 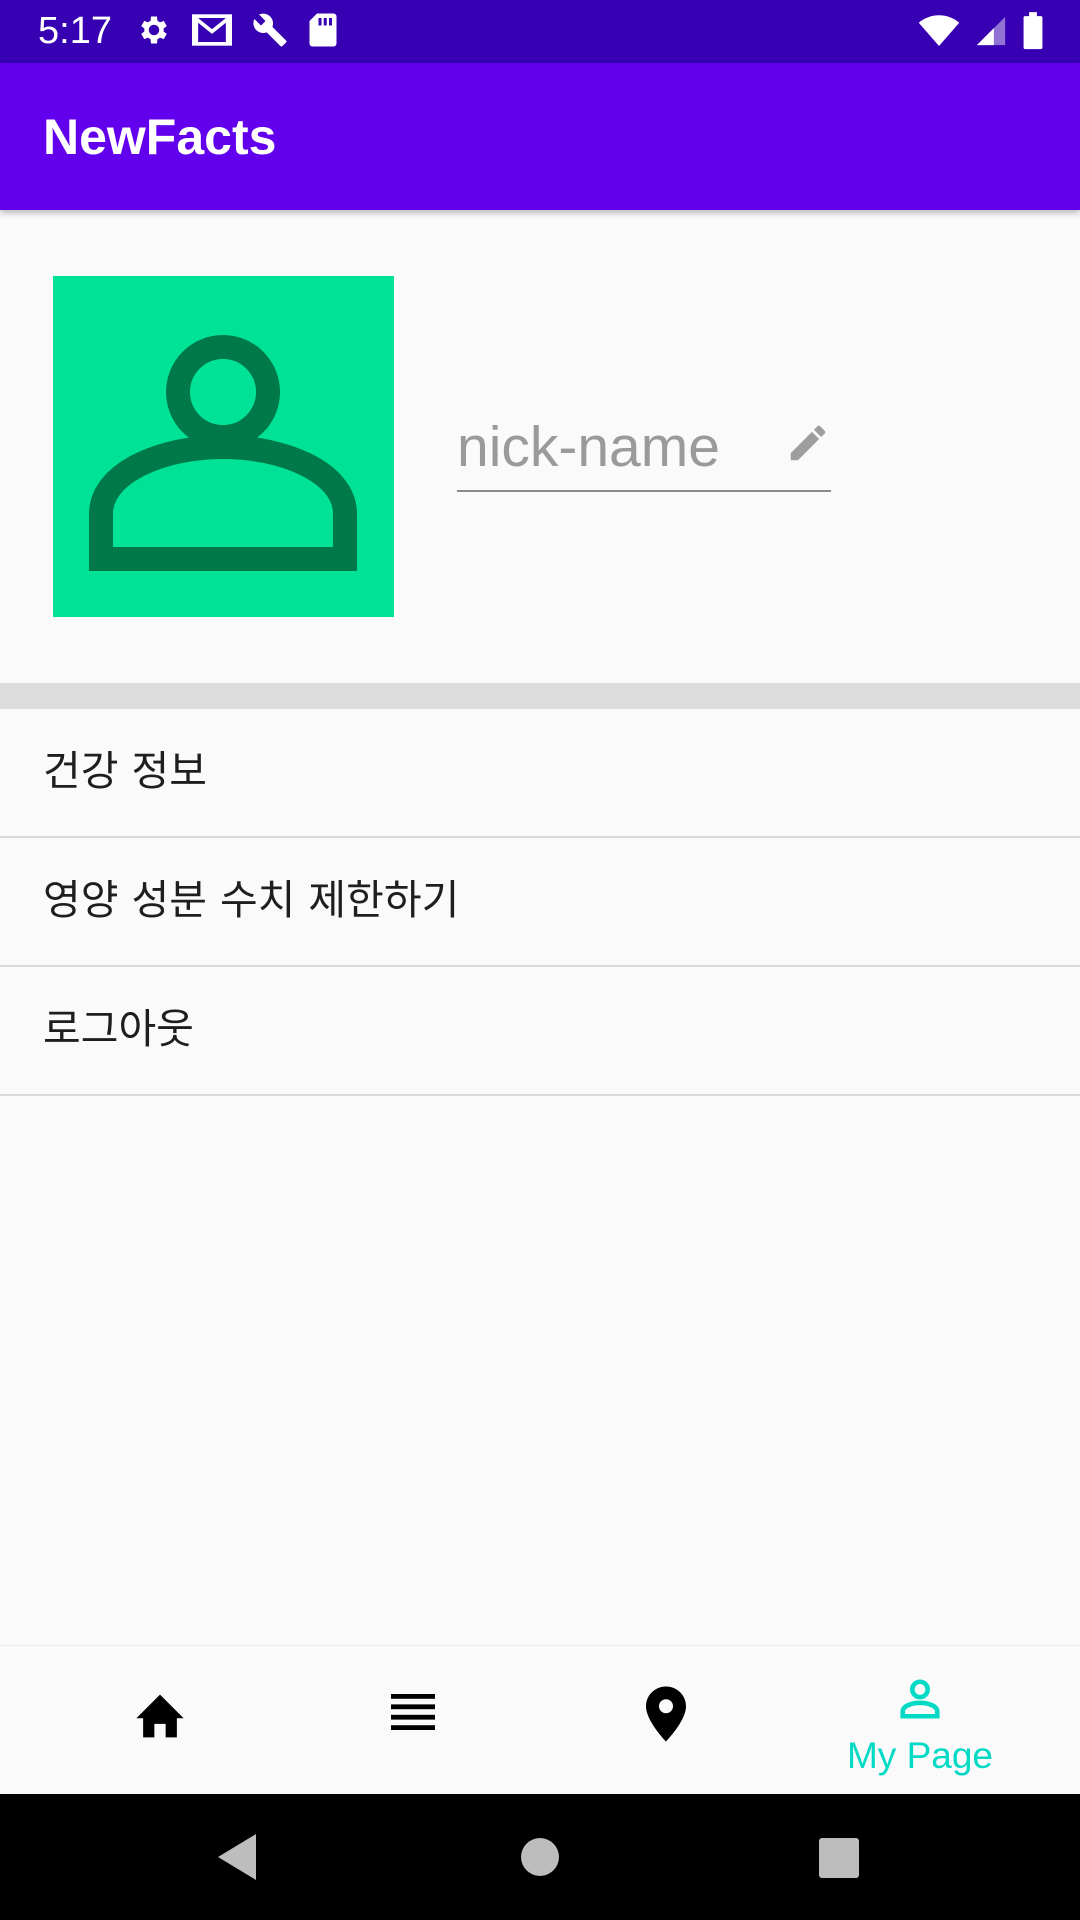 I want to click on section-divider, so click(x=540, y=696).